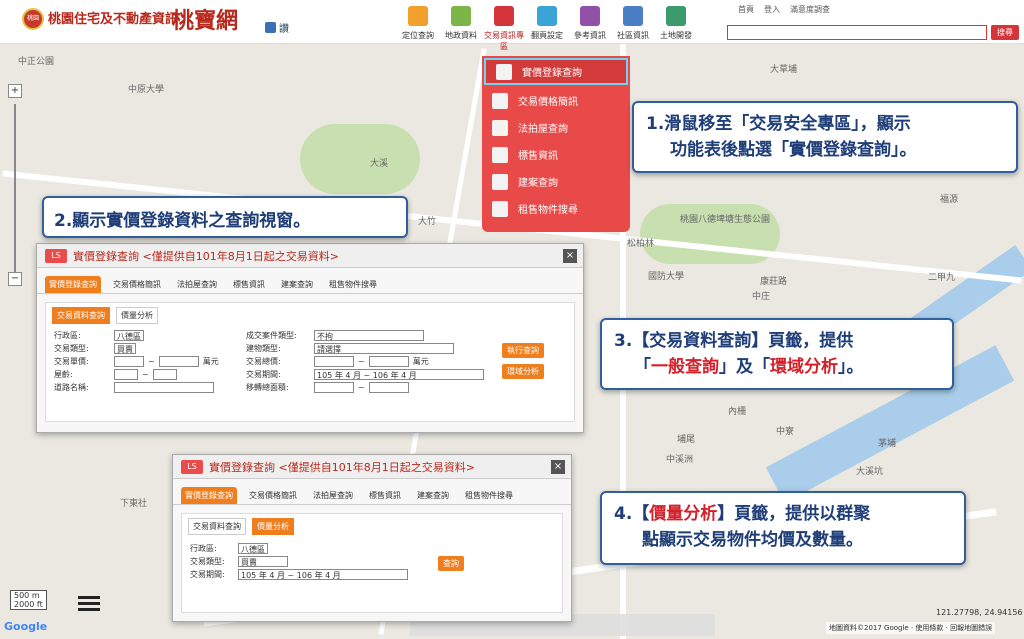  Describe the element at coordinates (857, 32) in the screenshot. I see `search-input` at that location.